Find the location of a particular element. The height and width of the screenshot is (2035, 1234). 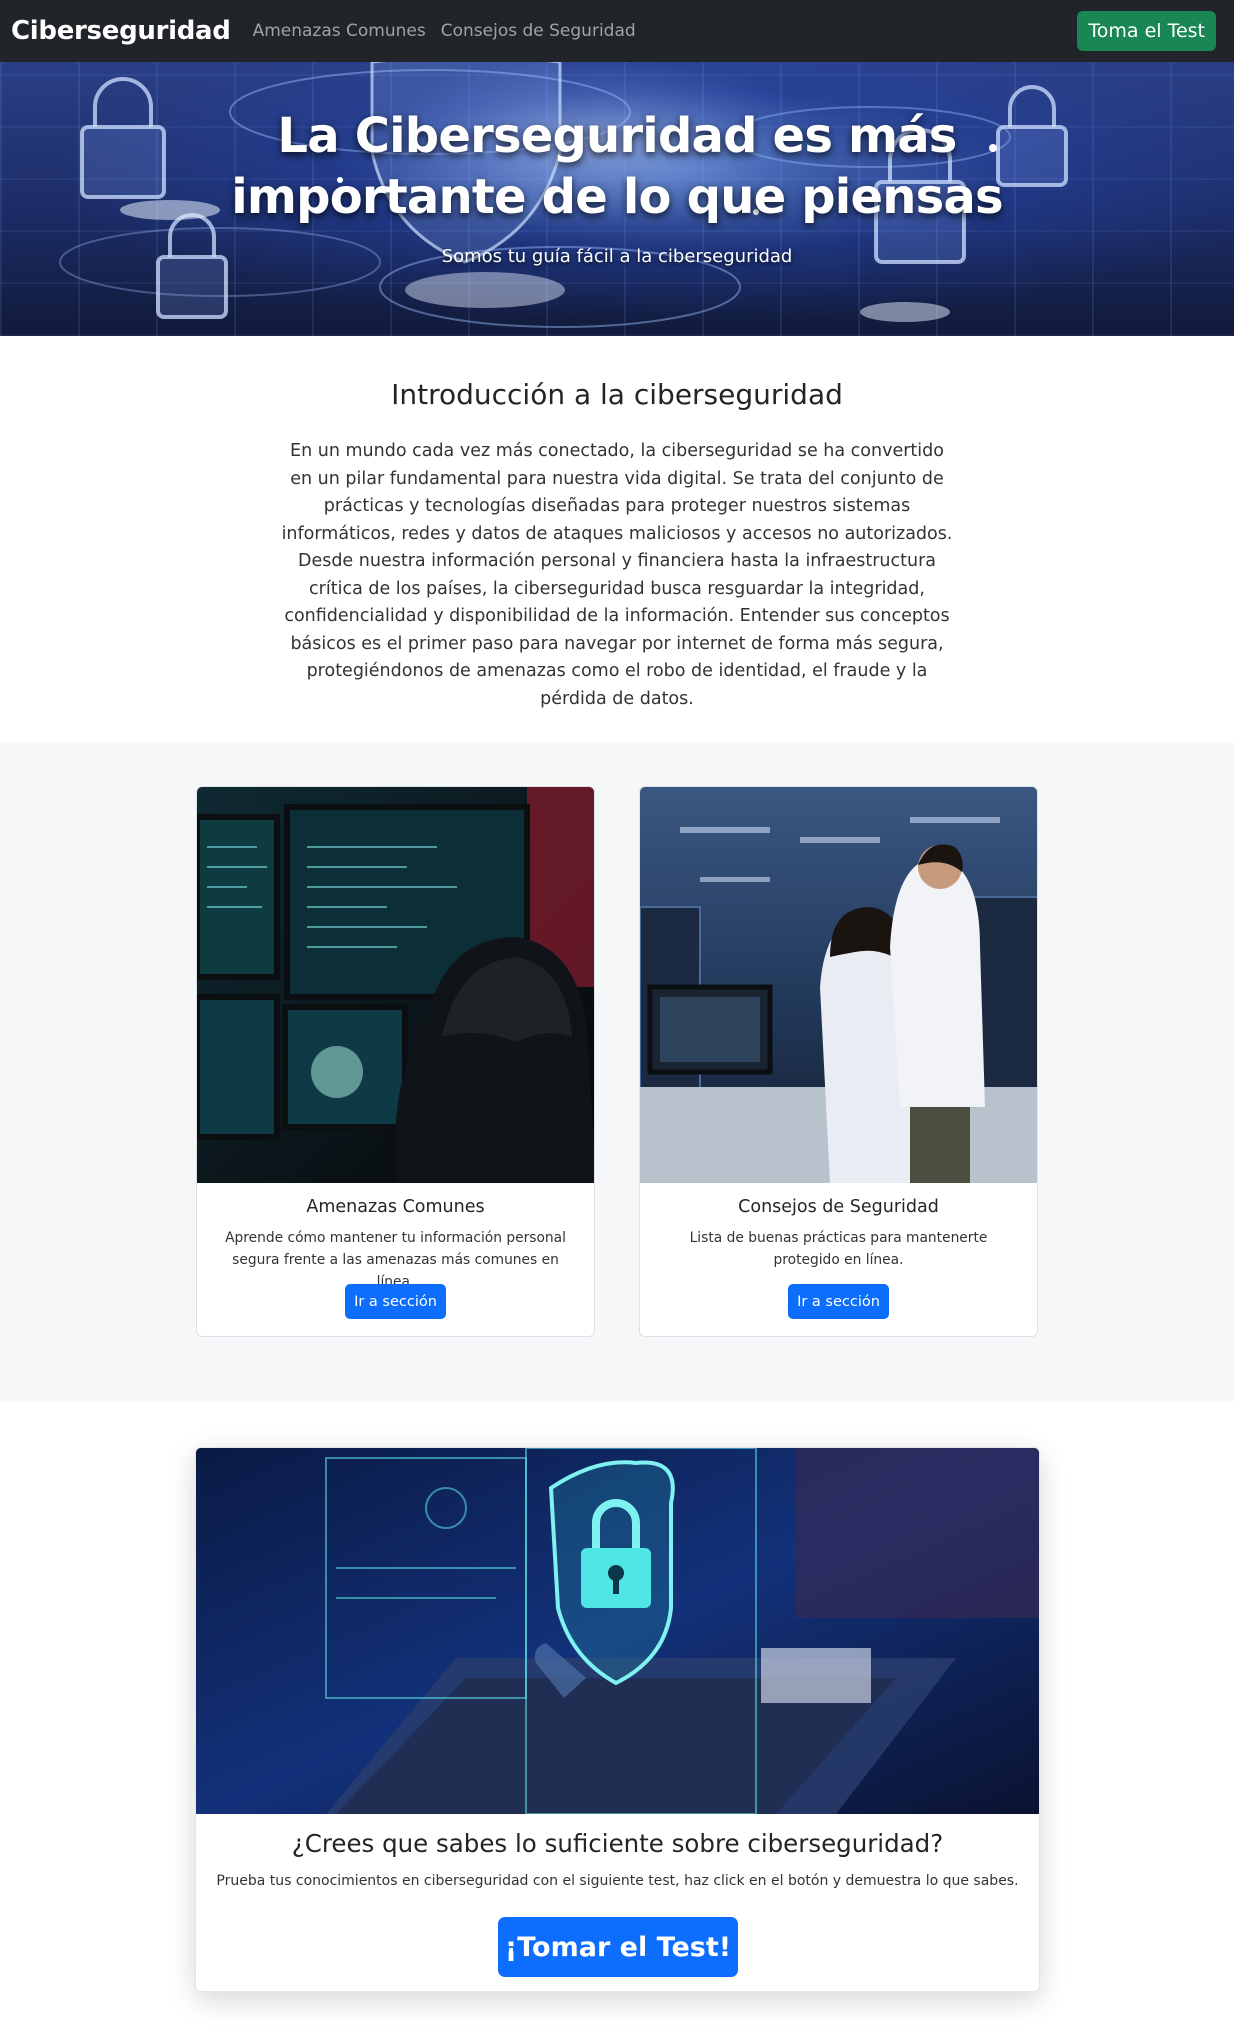

hero-title-line1: La Ciberseguridad es más is located at coordinates (617, 136).